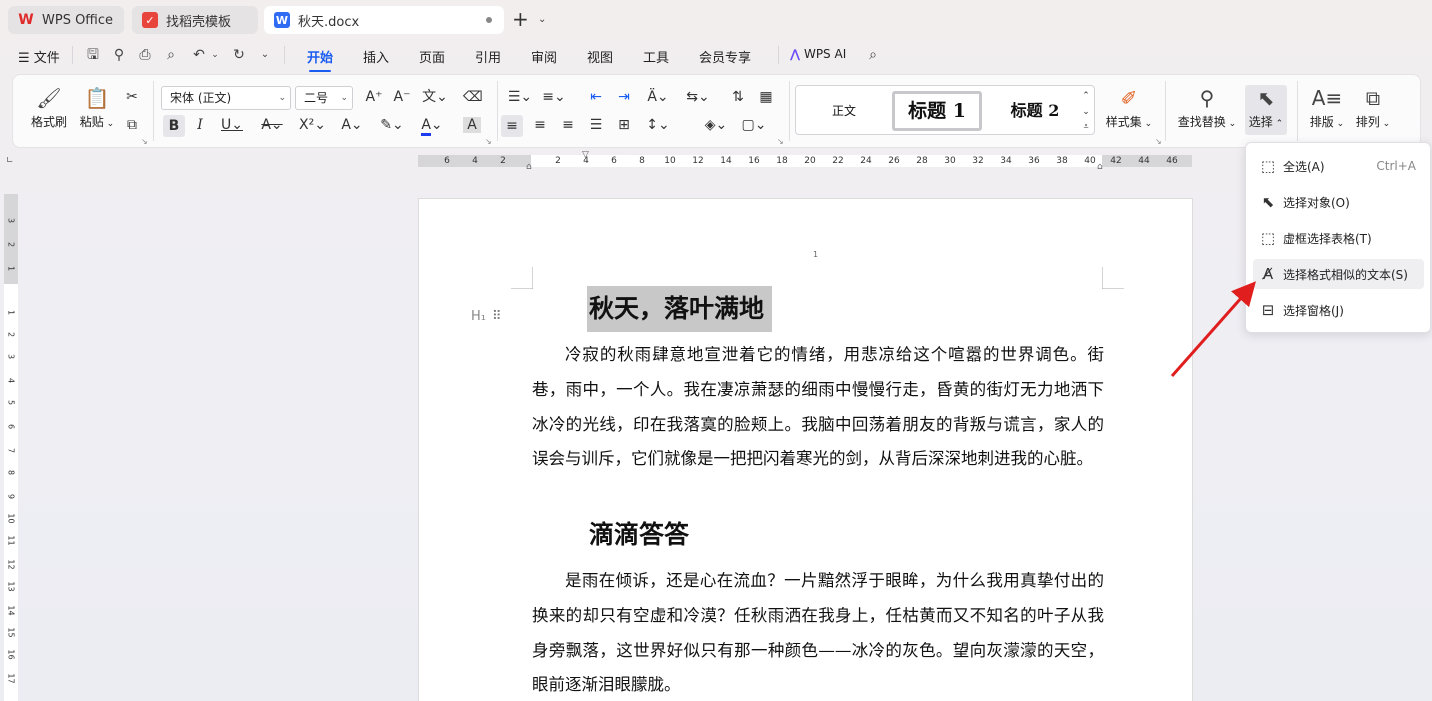  I want to click on heading-autumn: 秋天，落叶满地, so click(680, 309).